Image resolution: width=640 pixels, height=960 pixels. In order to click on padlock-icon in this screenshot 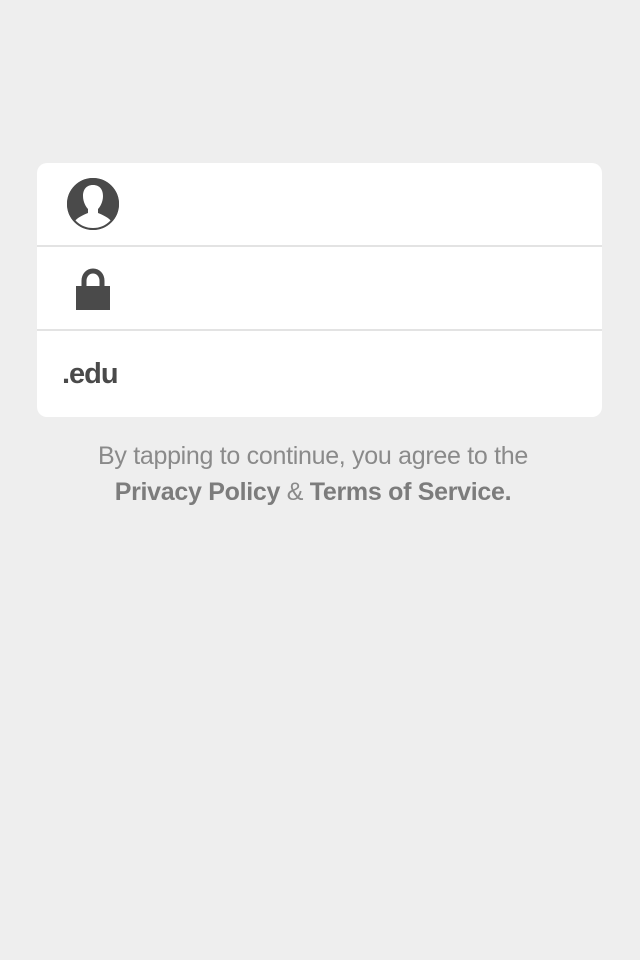, I will do `click(93, 288)`.